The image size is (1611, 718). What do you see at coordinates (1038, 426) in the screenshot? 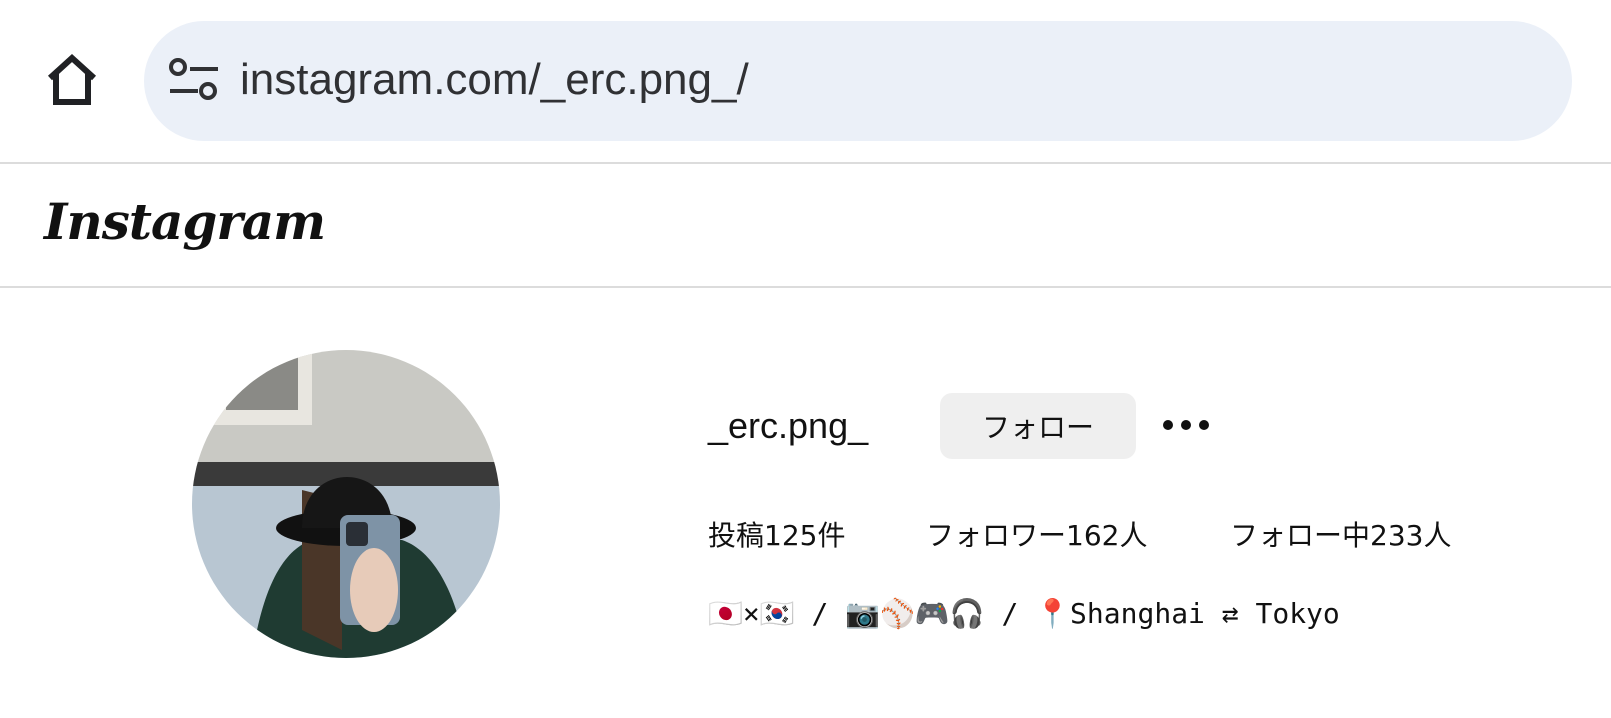
I see `follow-button: フォロー` at bounding box center [1038, 426].